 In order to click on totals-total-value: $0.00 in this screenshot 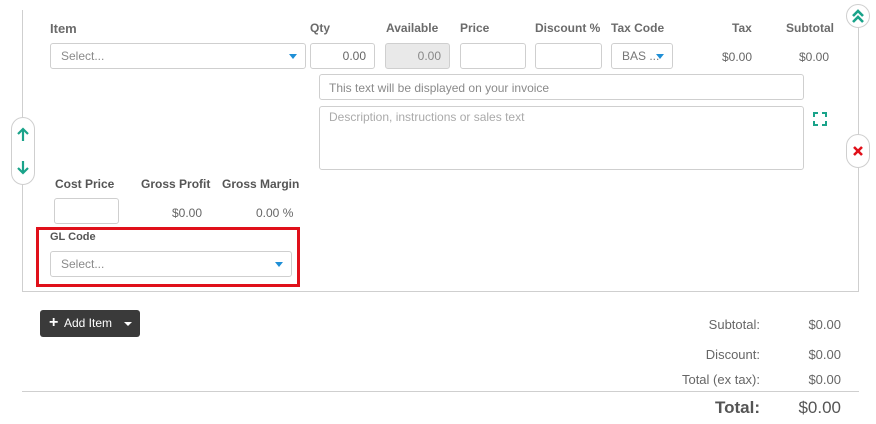, I will do `click(819, 407)`.